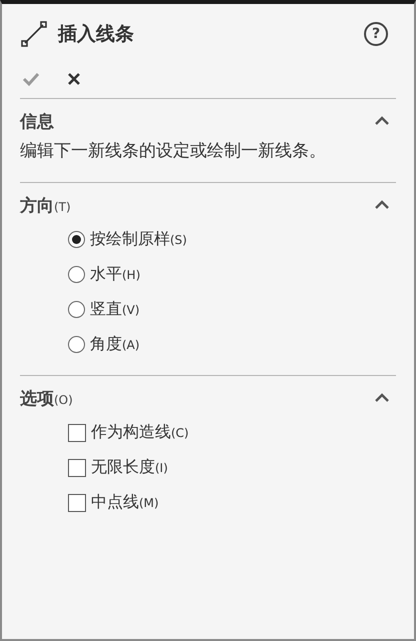  Describe the element at coordinates (115, 275) in the screenshot. I see `radio-label: 水平(H)` at that location.